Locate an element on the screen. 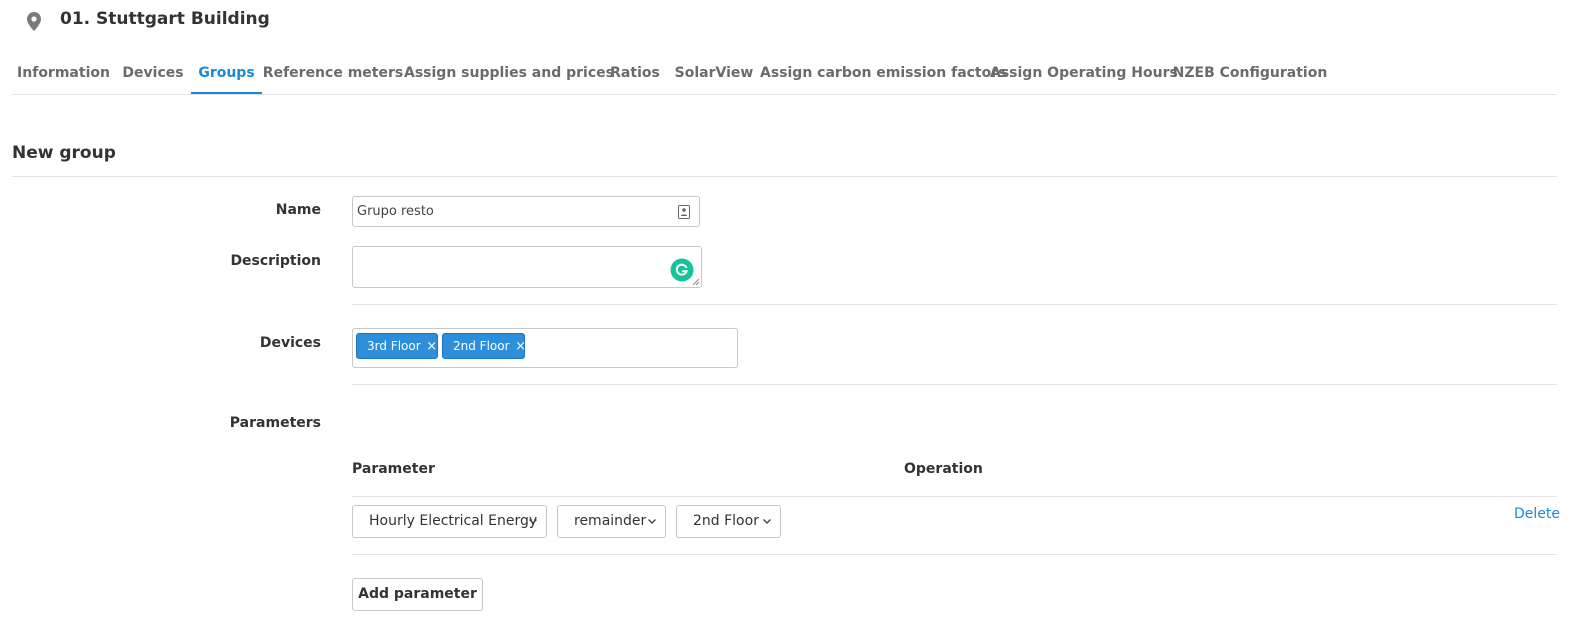  grammarly-icon is located at coordinates (682, 270).